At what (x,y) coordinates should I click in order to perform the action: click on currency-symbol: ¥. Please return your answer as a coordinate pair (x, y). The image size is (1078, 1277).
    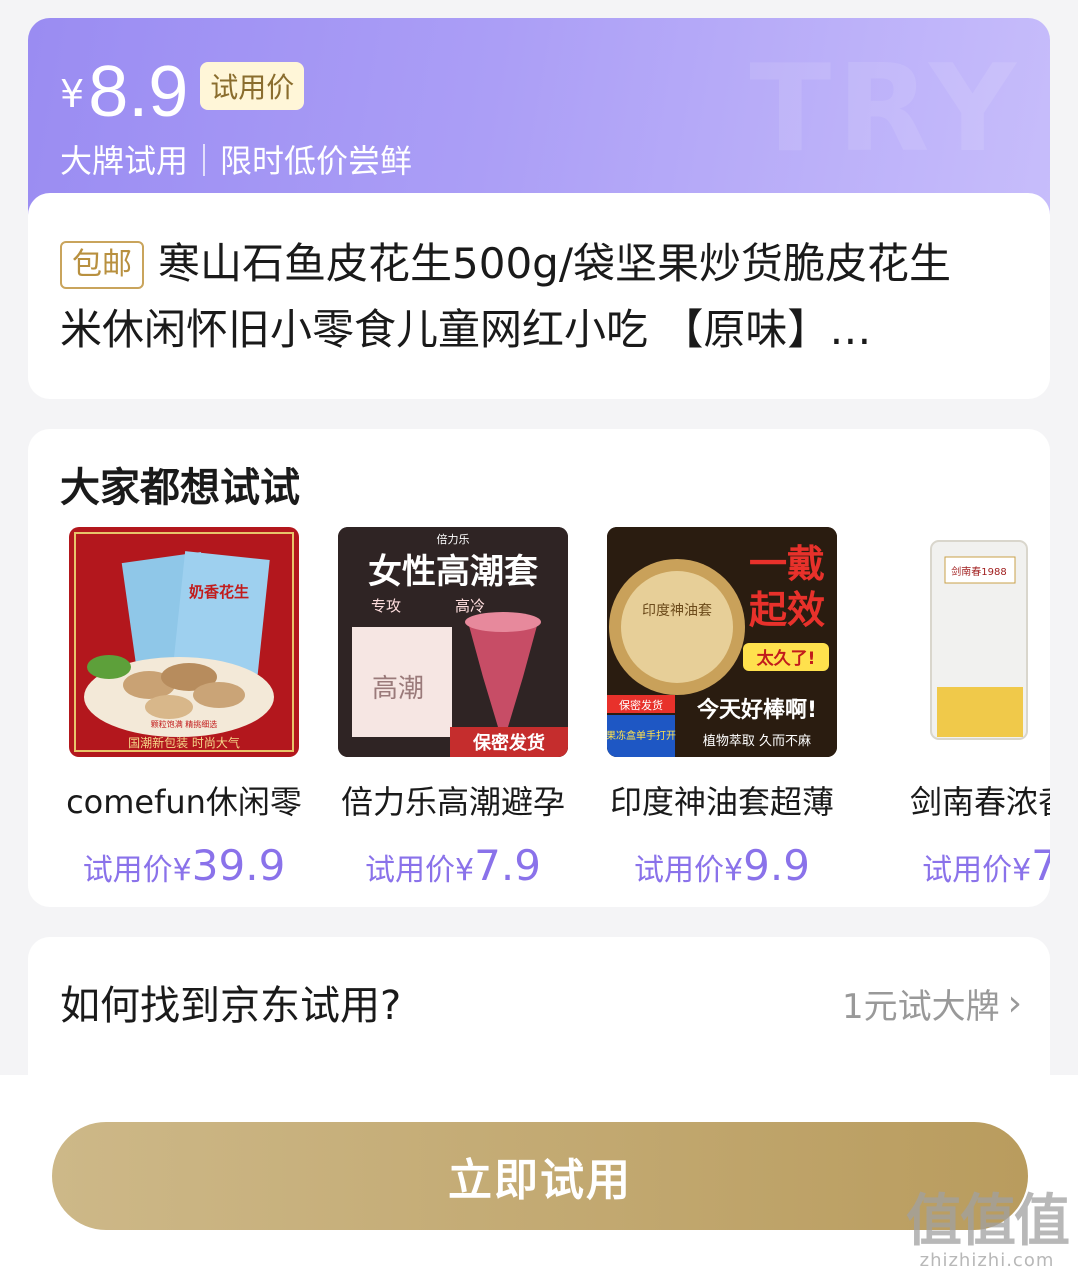
    Looking at the image, I should click on (72, 94).